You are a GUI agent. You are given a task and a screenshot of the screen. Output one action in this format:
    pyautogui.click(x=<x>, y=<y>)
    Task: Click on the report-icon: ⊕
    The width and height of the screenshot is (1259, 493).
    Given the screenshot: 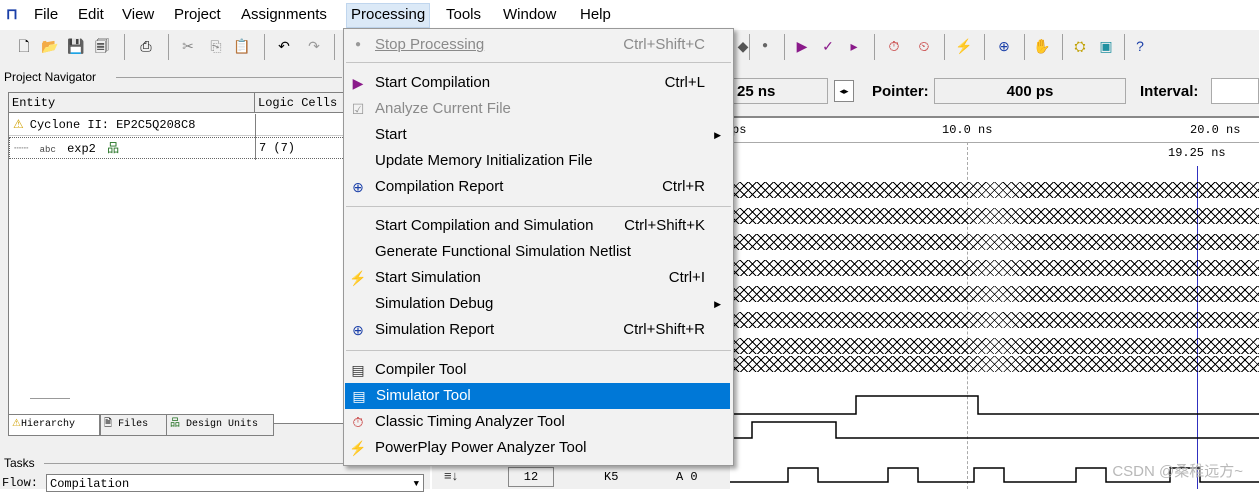 What is the action you would take?
    pyautogui.click(x=1004, y=46)
    